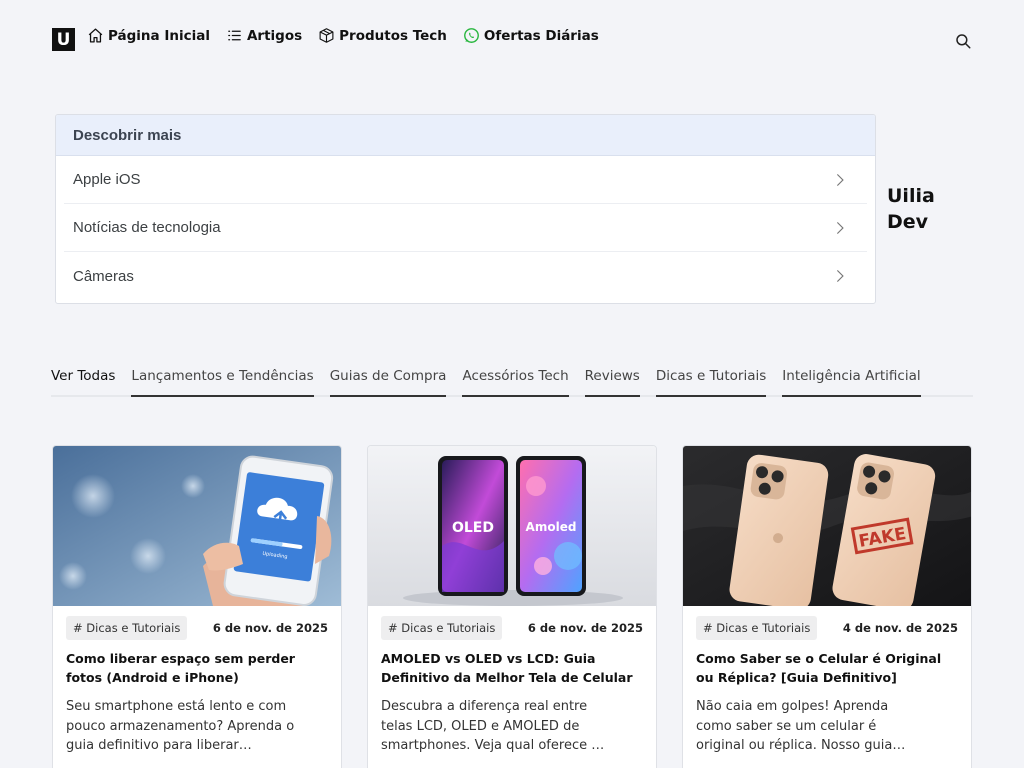  I want to click on aside-title: Uilia Dev, so click(947, 209).